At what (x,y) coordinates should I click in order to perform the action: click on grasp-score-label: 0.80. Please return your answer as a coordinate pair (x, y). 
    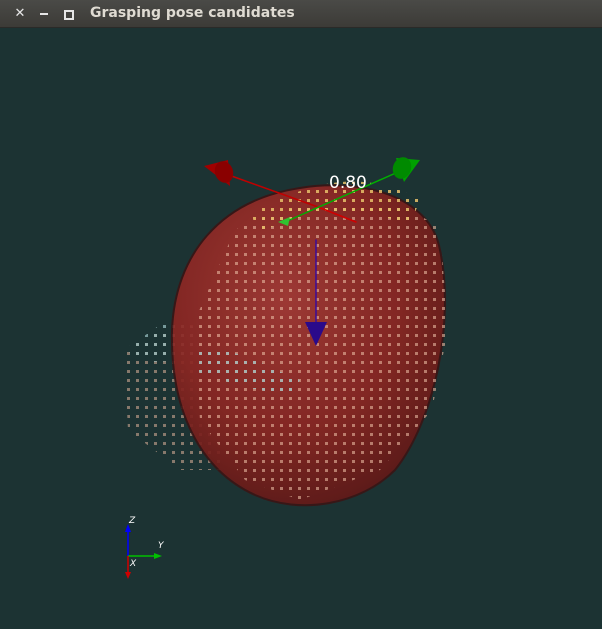
    Looking at the image, I should click on (348, 183).